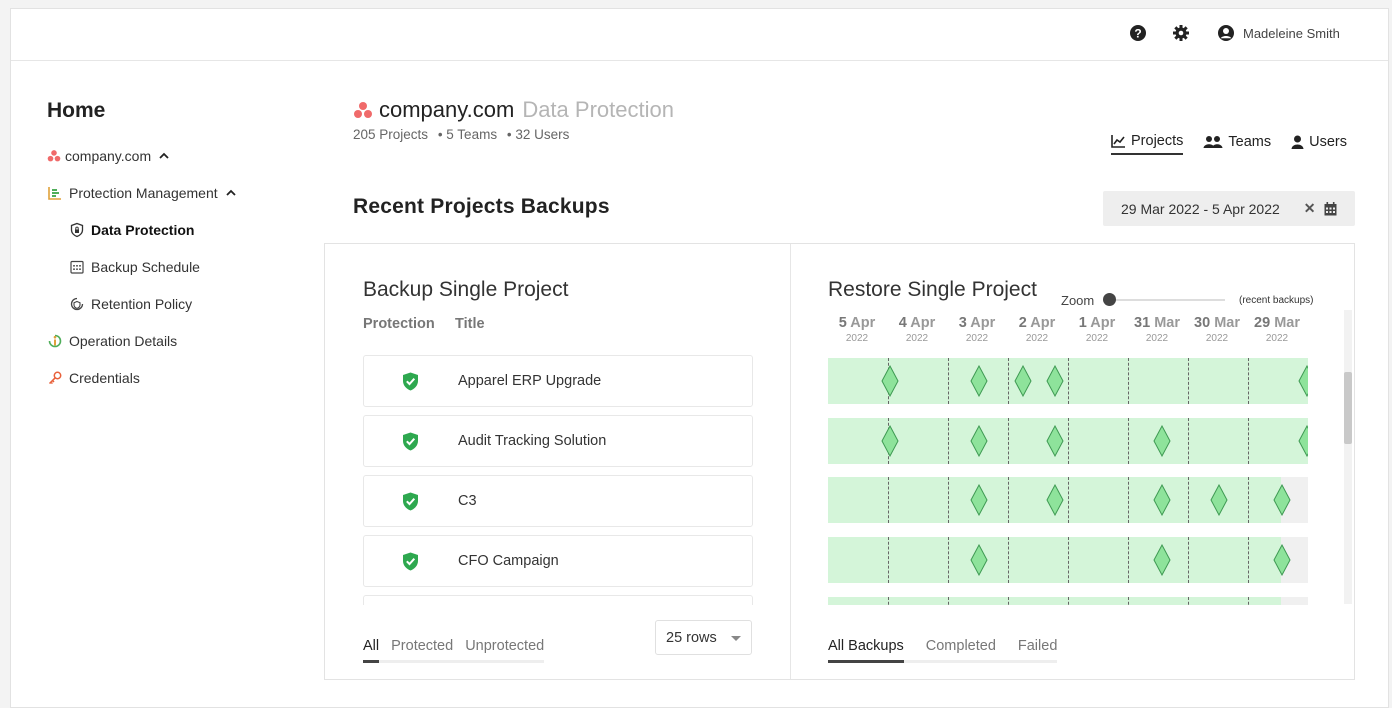  Describe the element at coordinates (1097, 338) in the screenshot. I see `date-year: 2022` at that location.